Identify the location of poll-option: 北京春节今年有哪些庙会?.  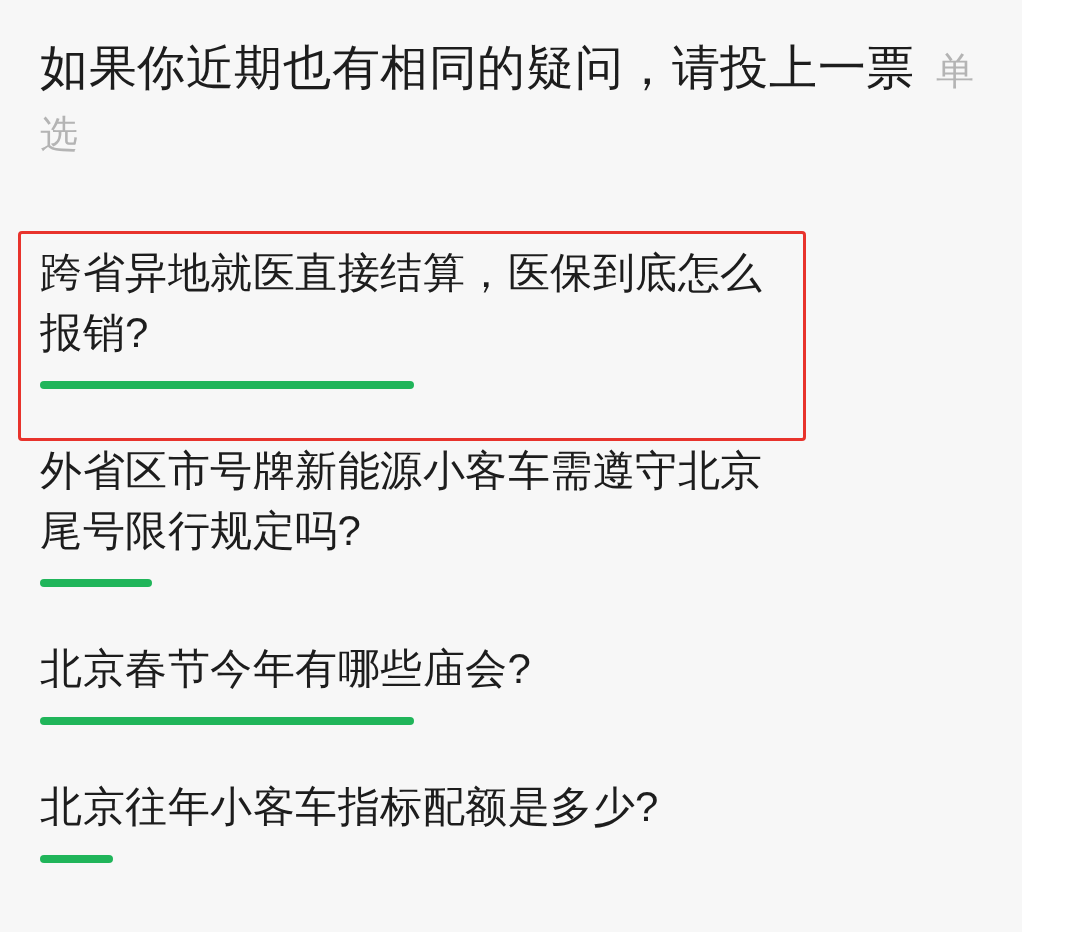
(286, 669).